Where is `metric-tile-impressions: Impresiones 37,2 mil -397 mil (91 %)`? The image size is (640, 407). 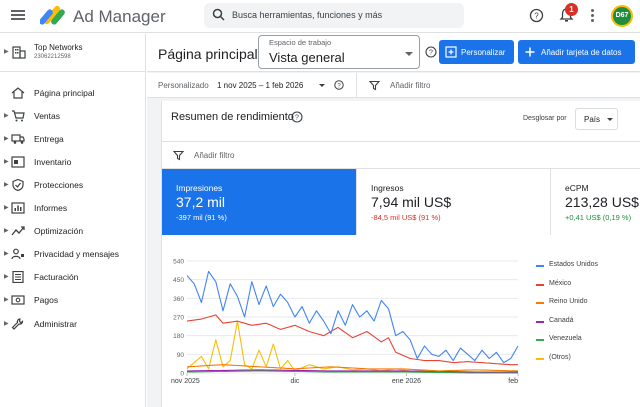 metric-tile-impressions: Impresiones 37,2 mil -397 mil (91 %) is located at coordinates (259, 202).